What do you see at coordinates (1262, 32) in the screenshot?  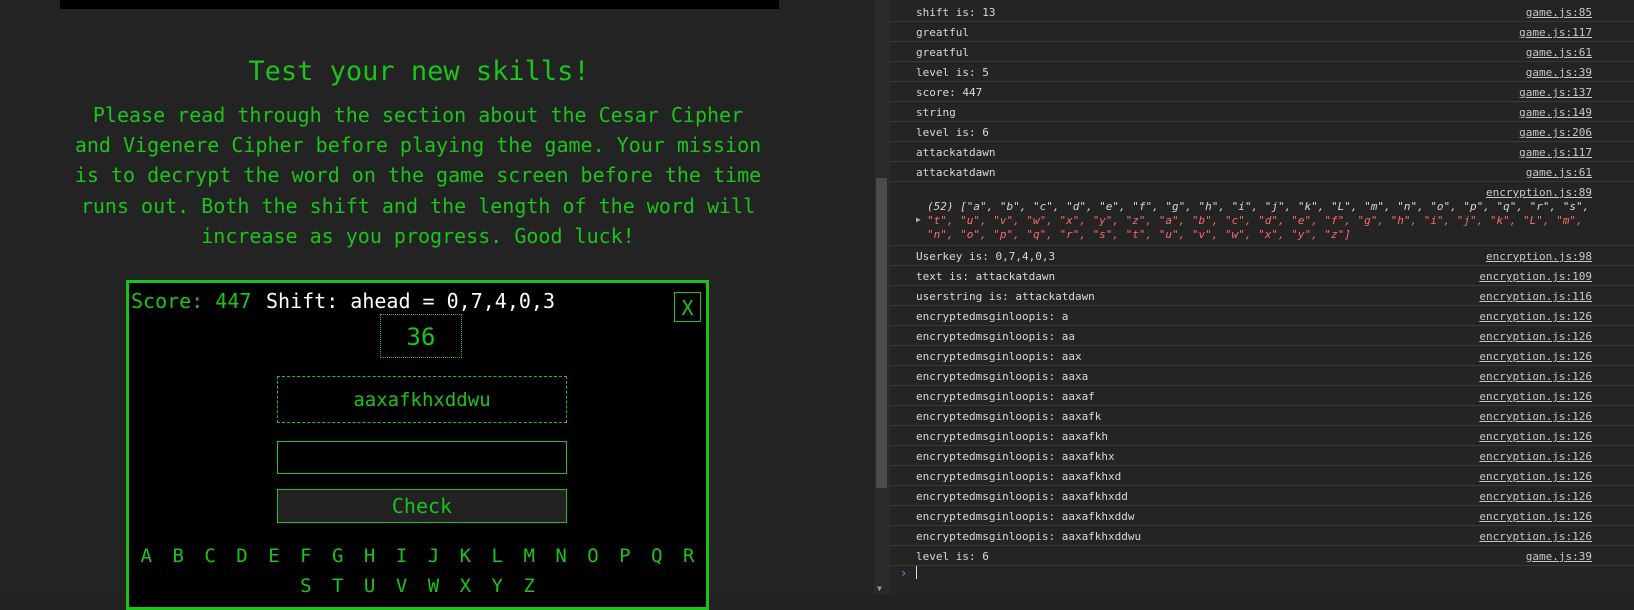 I see `console-log-row: greatful game.js:117` at bounding box center [1262, 32].